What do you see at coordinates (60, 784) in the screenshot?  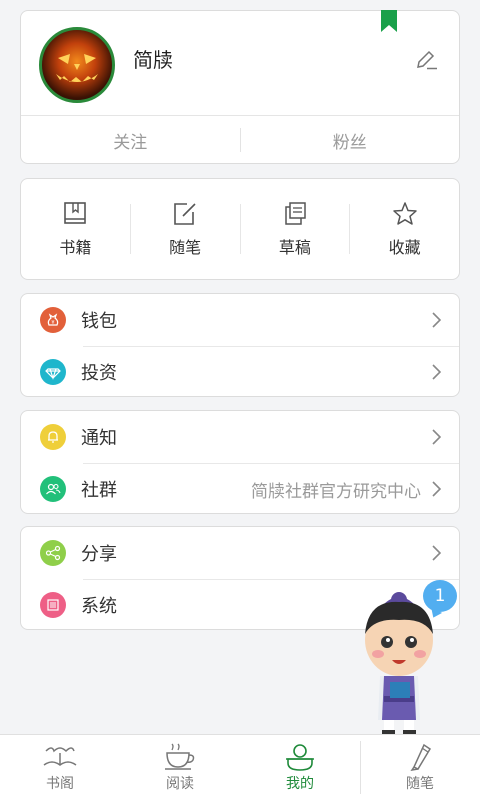 I see `tab-label: 书阁` at bounding box center [60, 784].